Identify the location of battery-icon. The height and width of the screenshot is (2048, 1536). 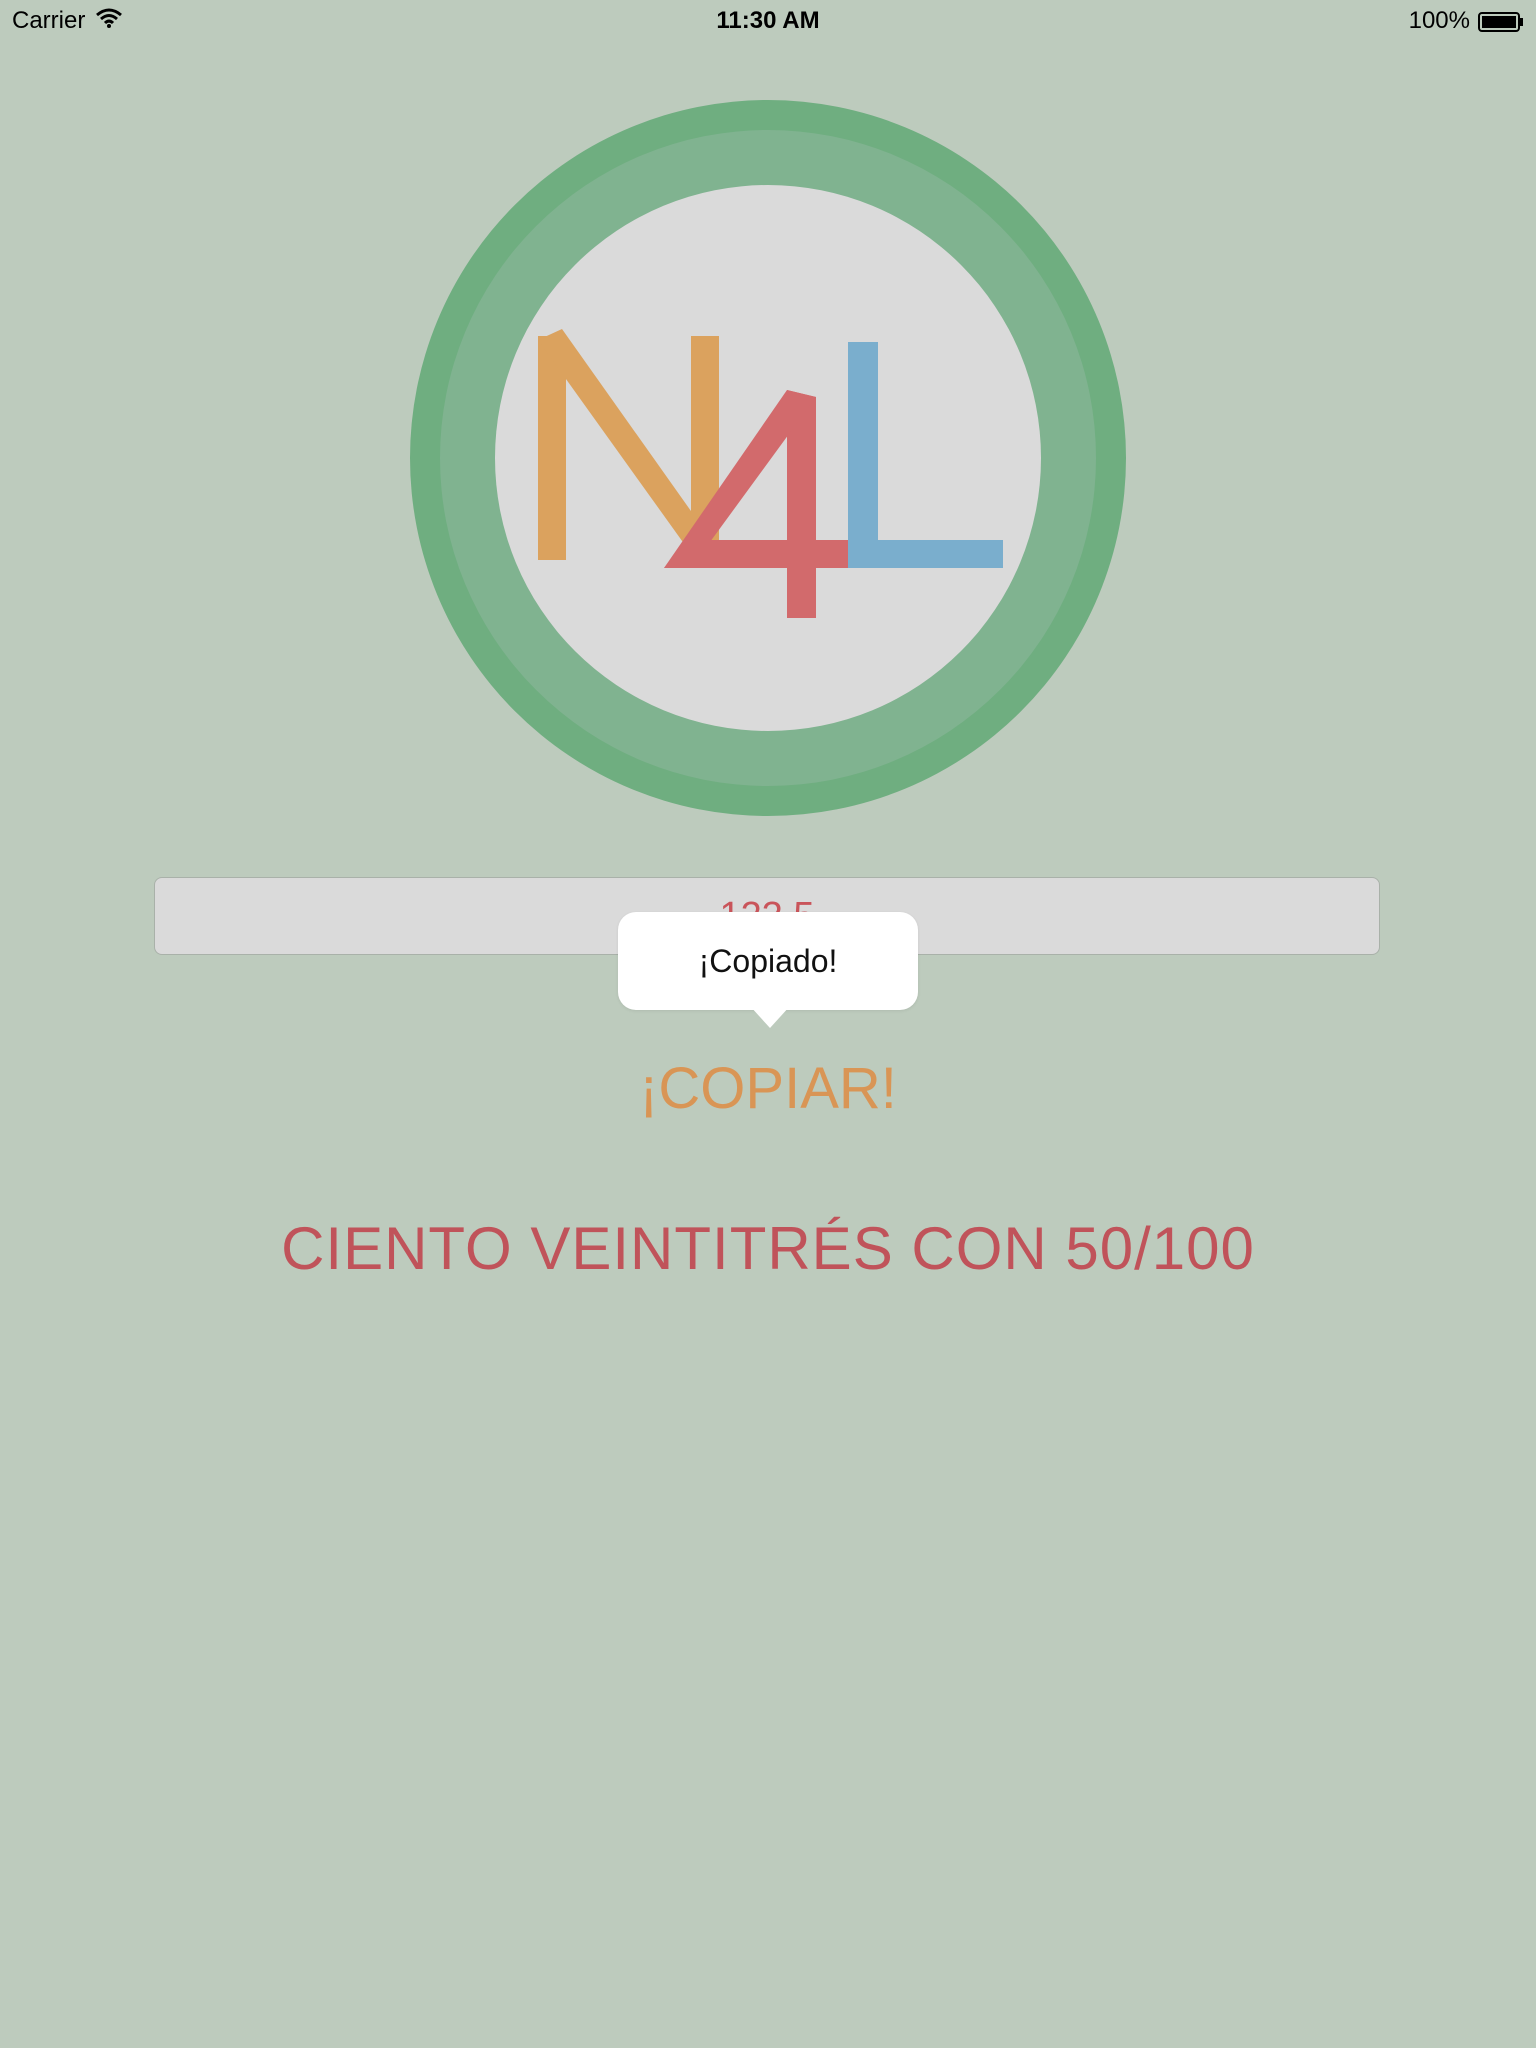
(1500, 21).